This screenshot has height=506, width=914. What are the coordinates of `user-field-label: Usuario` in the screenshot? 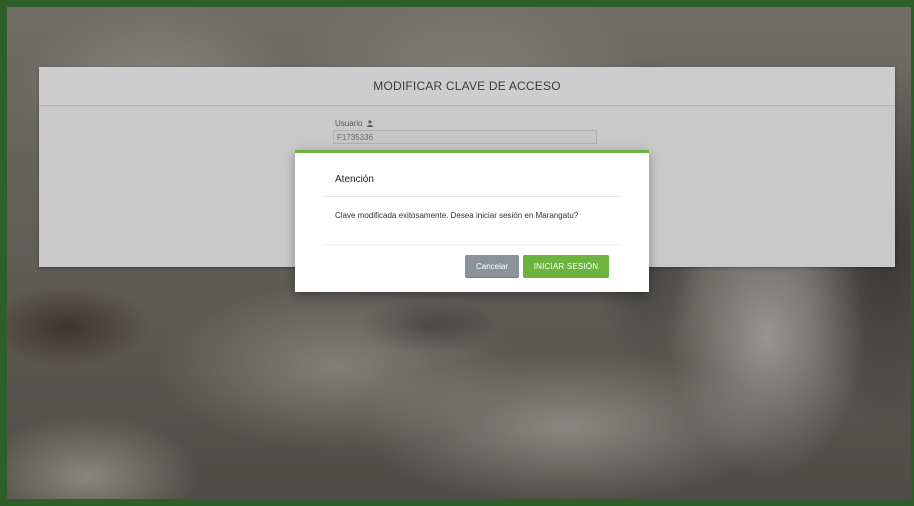 It's located at (354, 123).